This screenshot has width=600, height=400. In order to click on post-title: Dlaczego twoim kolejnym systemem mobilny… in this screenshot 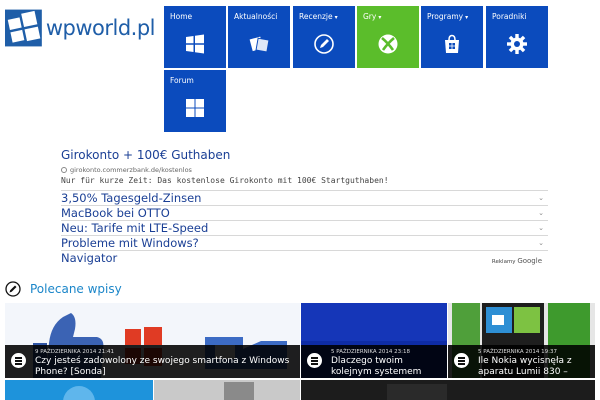, I will do `click(387, 367)`.